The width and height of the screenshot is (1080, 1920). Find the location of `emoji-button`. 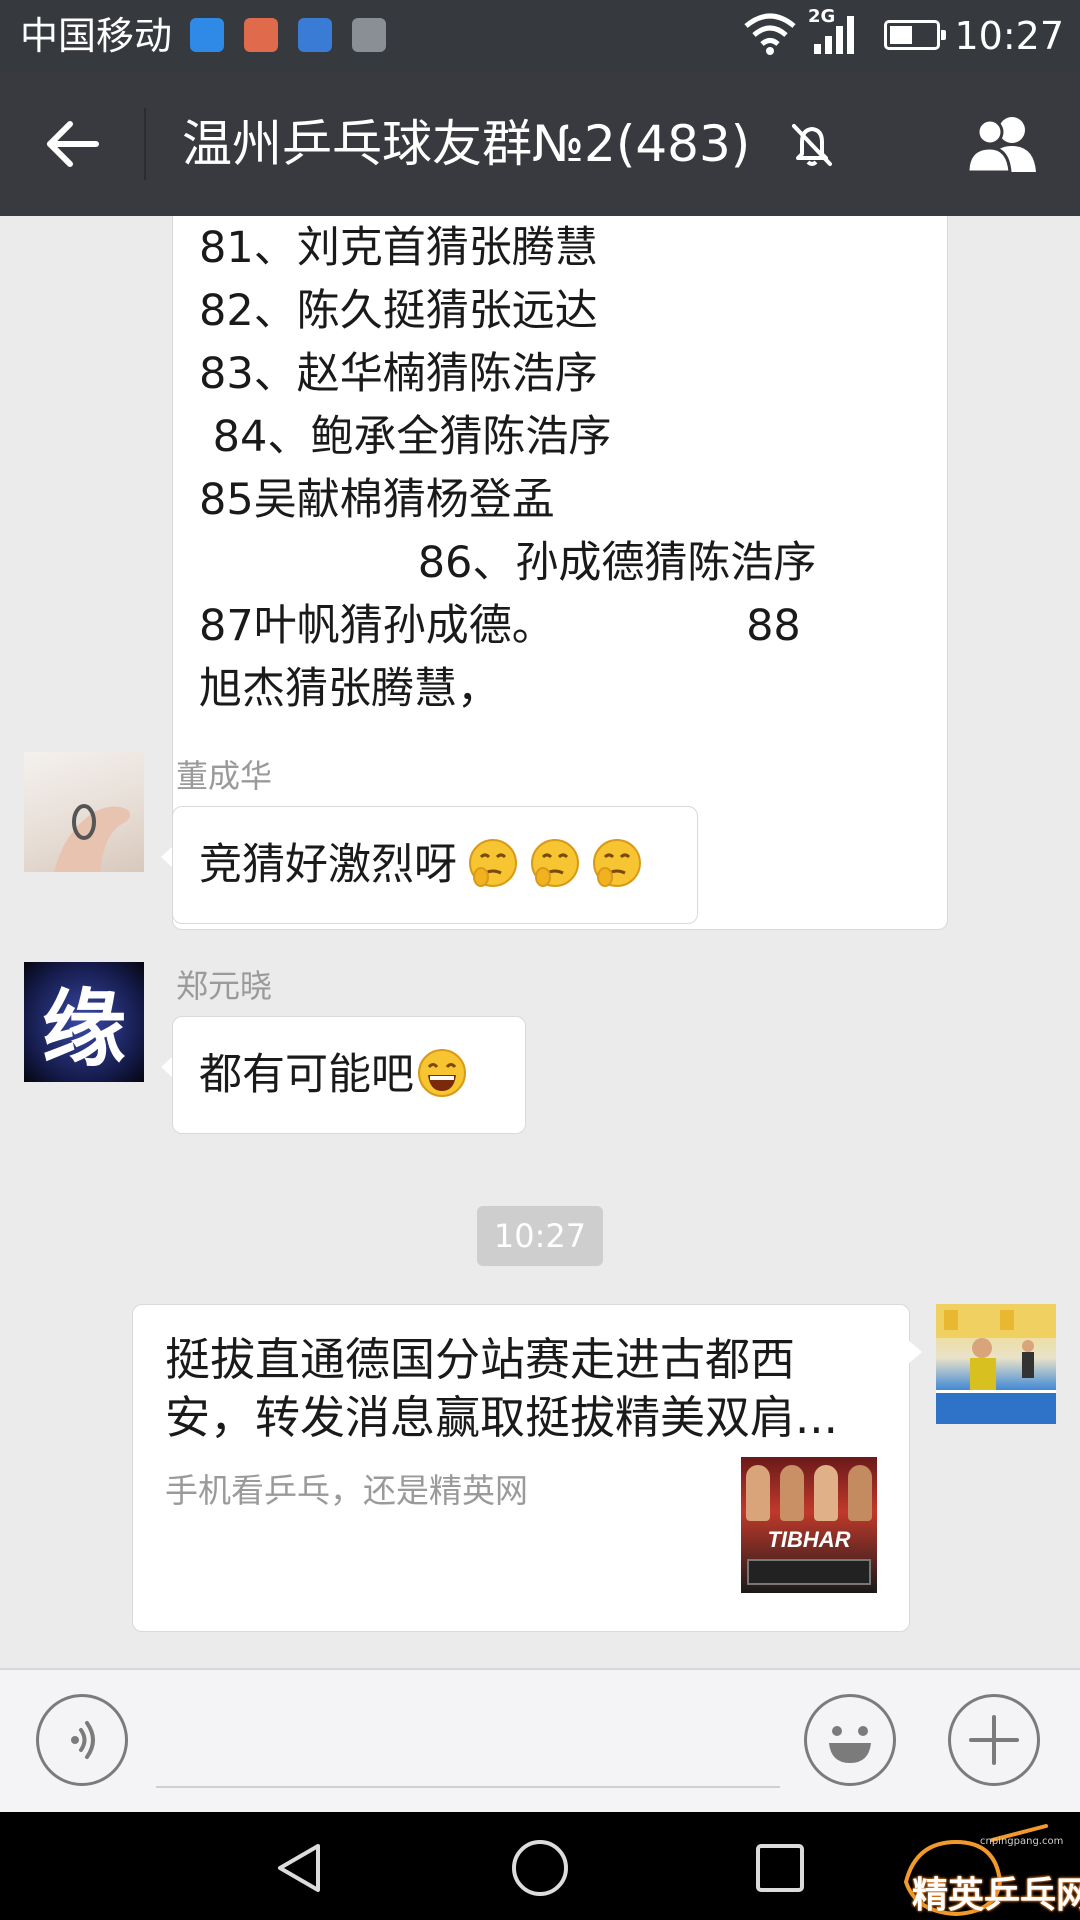

emoji-button is located at coordinates (850, 1740).